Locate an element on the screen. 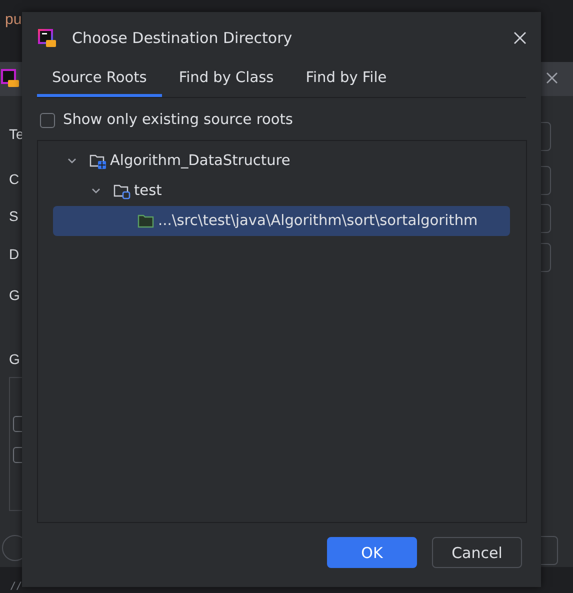  tab: Find by Class is located at coordinates (226, 80).